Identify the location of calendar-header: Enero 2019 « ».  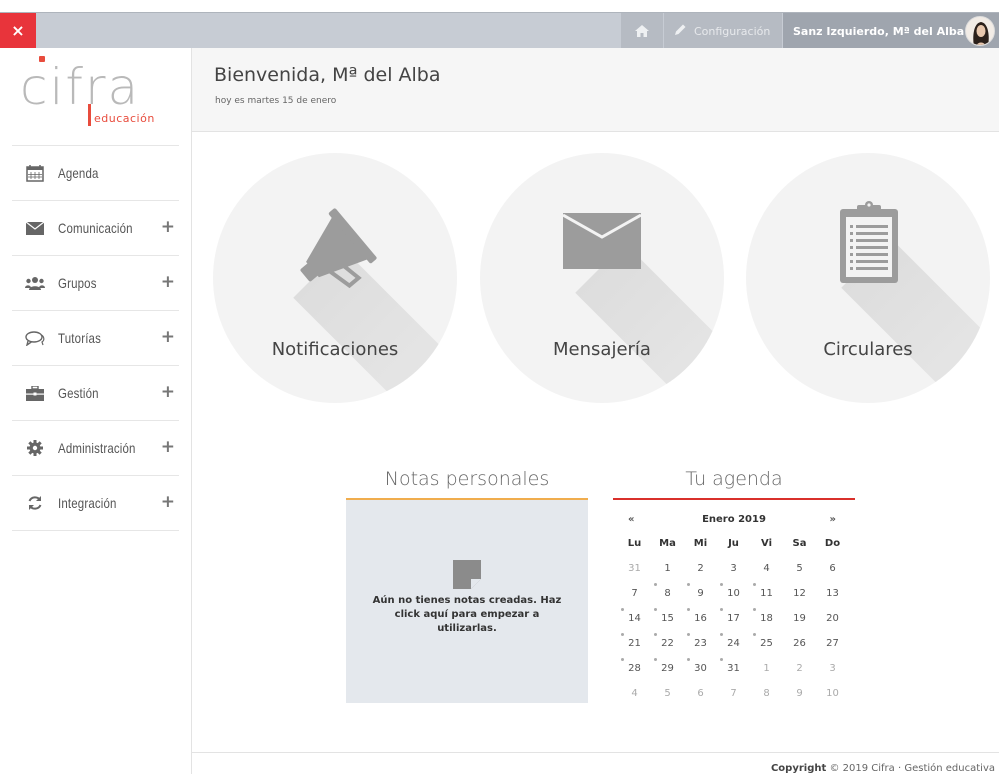
(734, 520).